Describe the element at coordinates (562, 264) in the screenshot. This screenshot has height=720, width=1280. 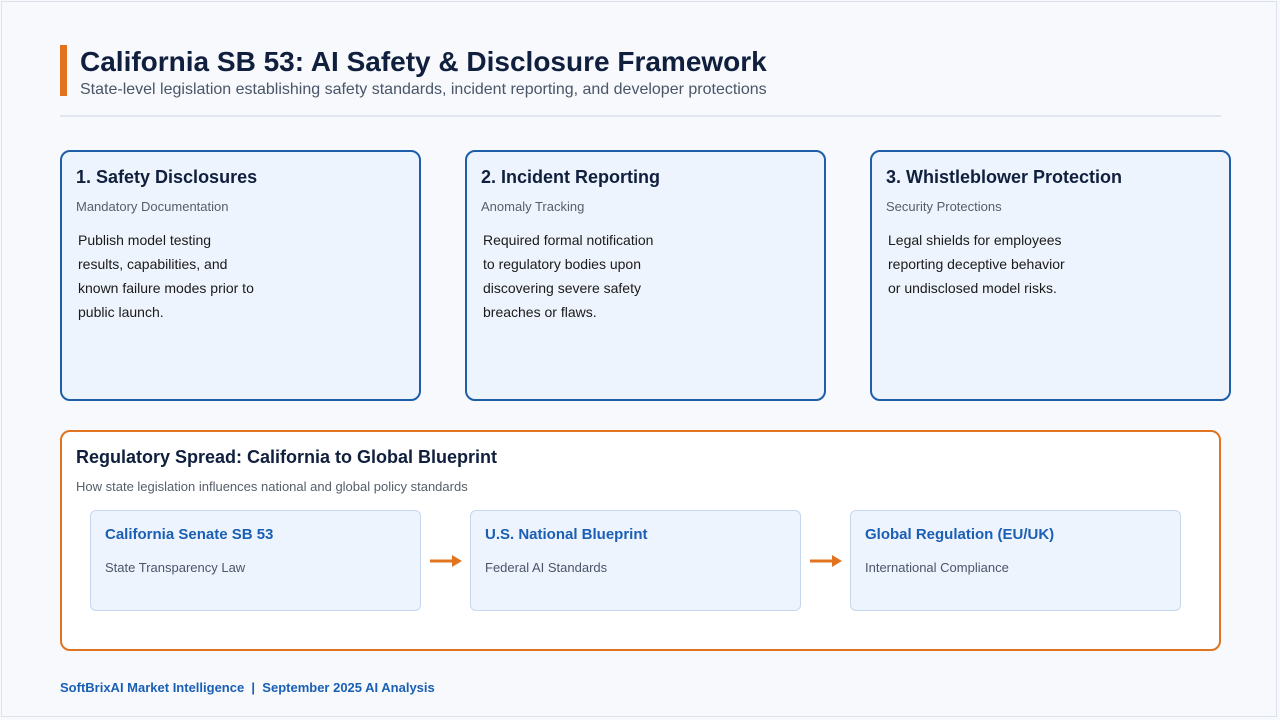
I see `card-description-line: to regulatory bodies upon` at that location.